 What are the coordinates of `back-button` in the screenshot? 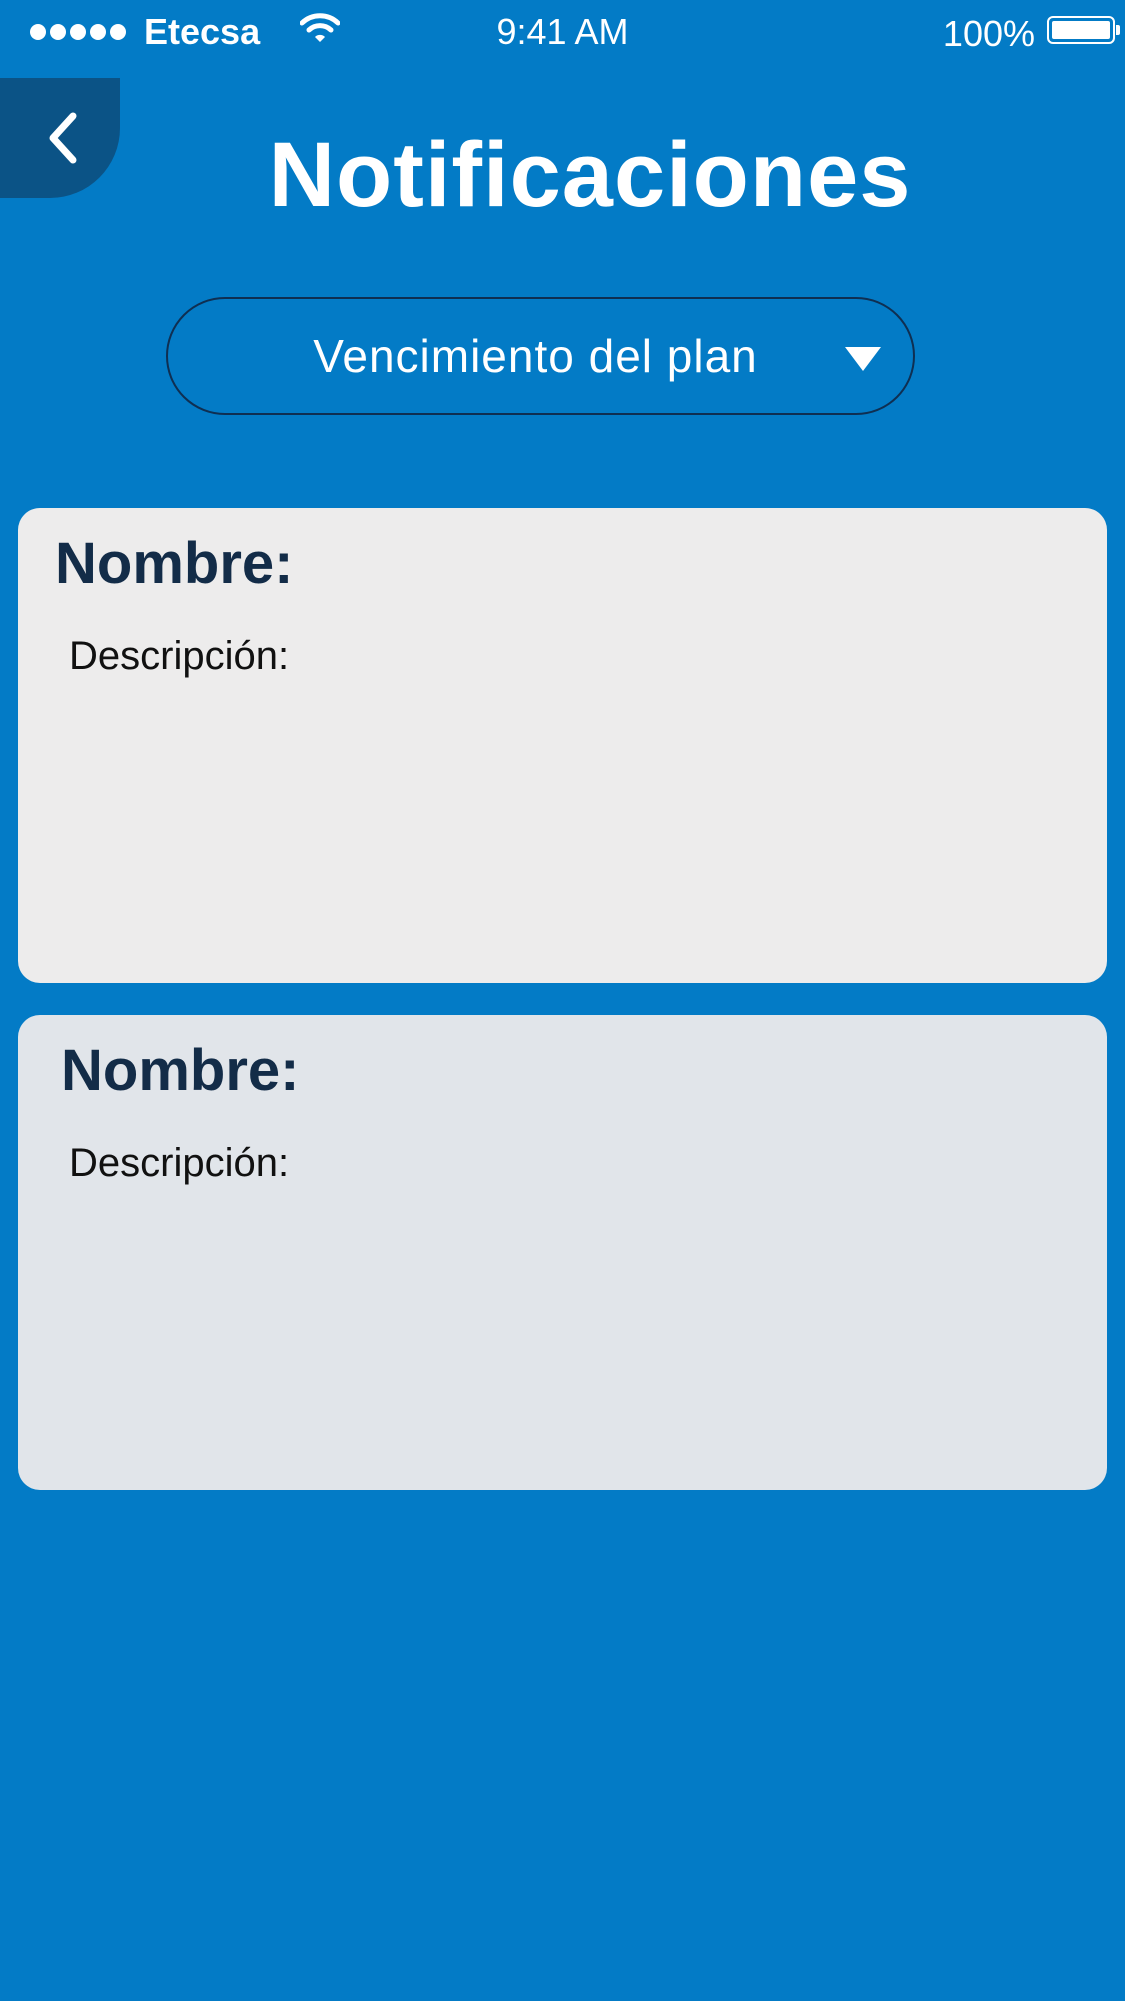 It's located at (60, 138).